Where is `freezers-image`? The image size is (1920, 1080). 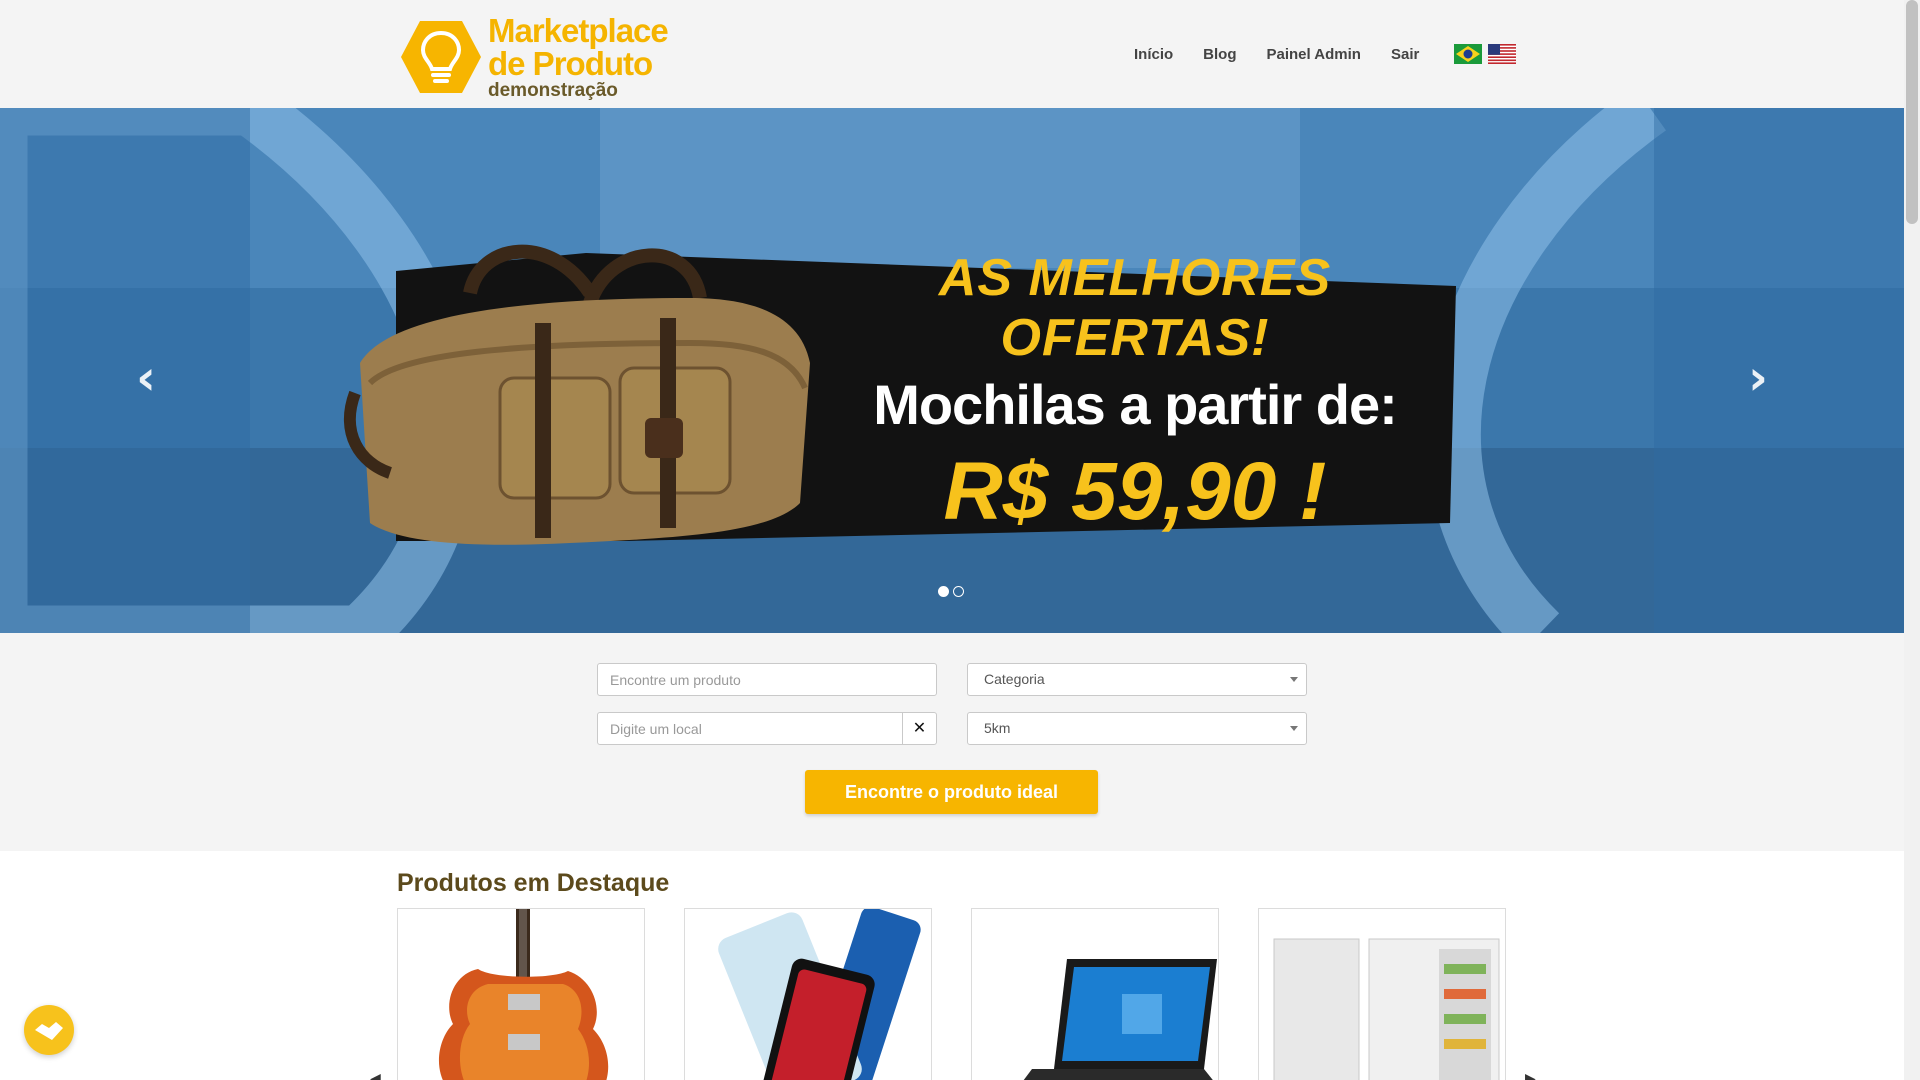 freezers-image is located at coordinates (1386, 1009).